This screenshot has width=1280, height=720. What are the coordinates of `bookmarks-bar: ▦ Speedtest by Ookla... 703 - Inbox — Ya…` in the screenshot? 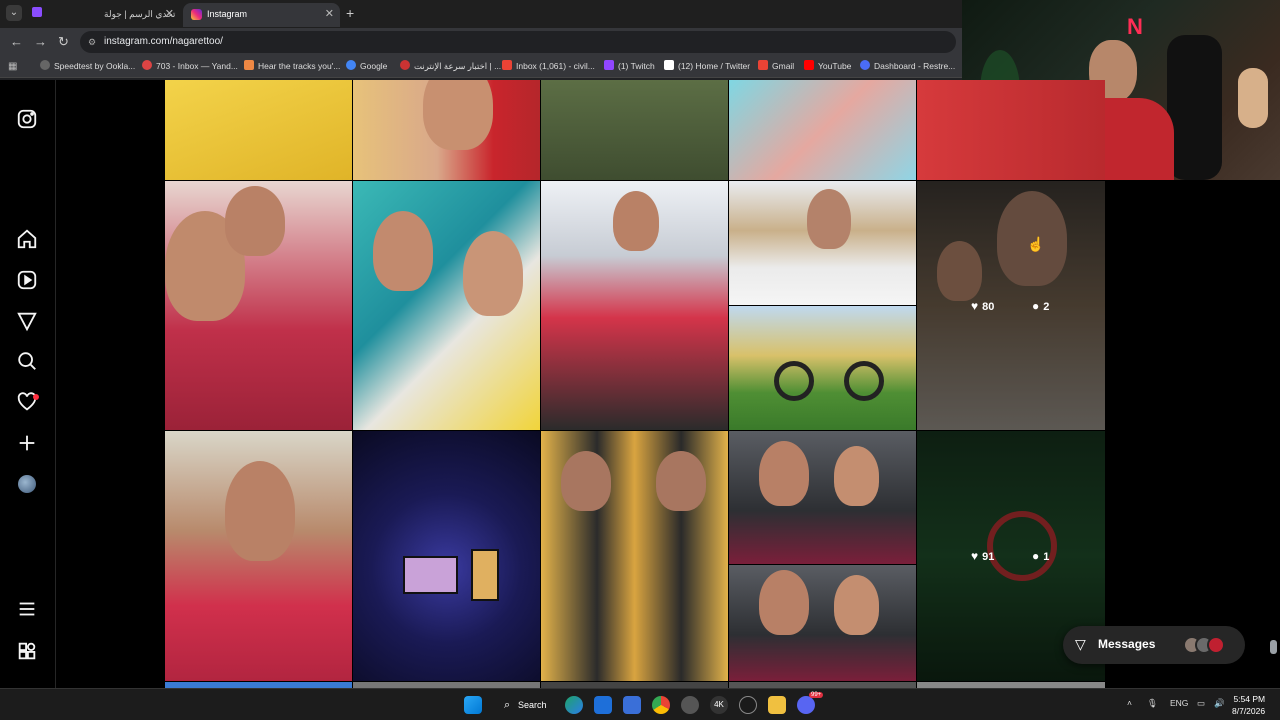 It's located at (481, 67).